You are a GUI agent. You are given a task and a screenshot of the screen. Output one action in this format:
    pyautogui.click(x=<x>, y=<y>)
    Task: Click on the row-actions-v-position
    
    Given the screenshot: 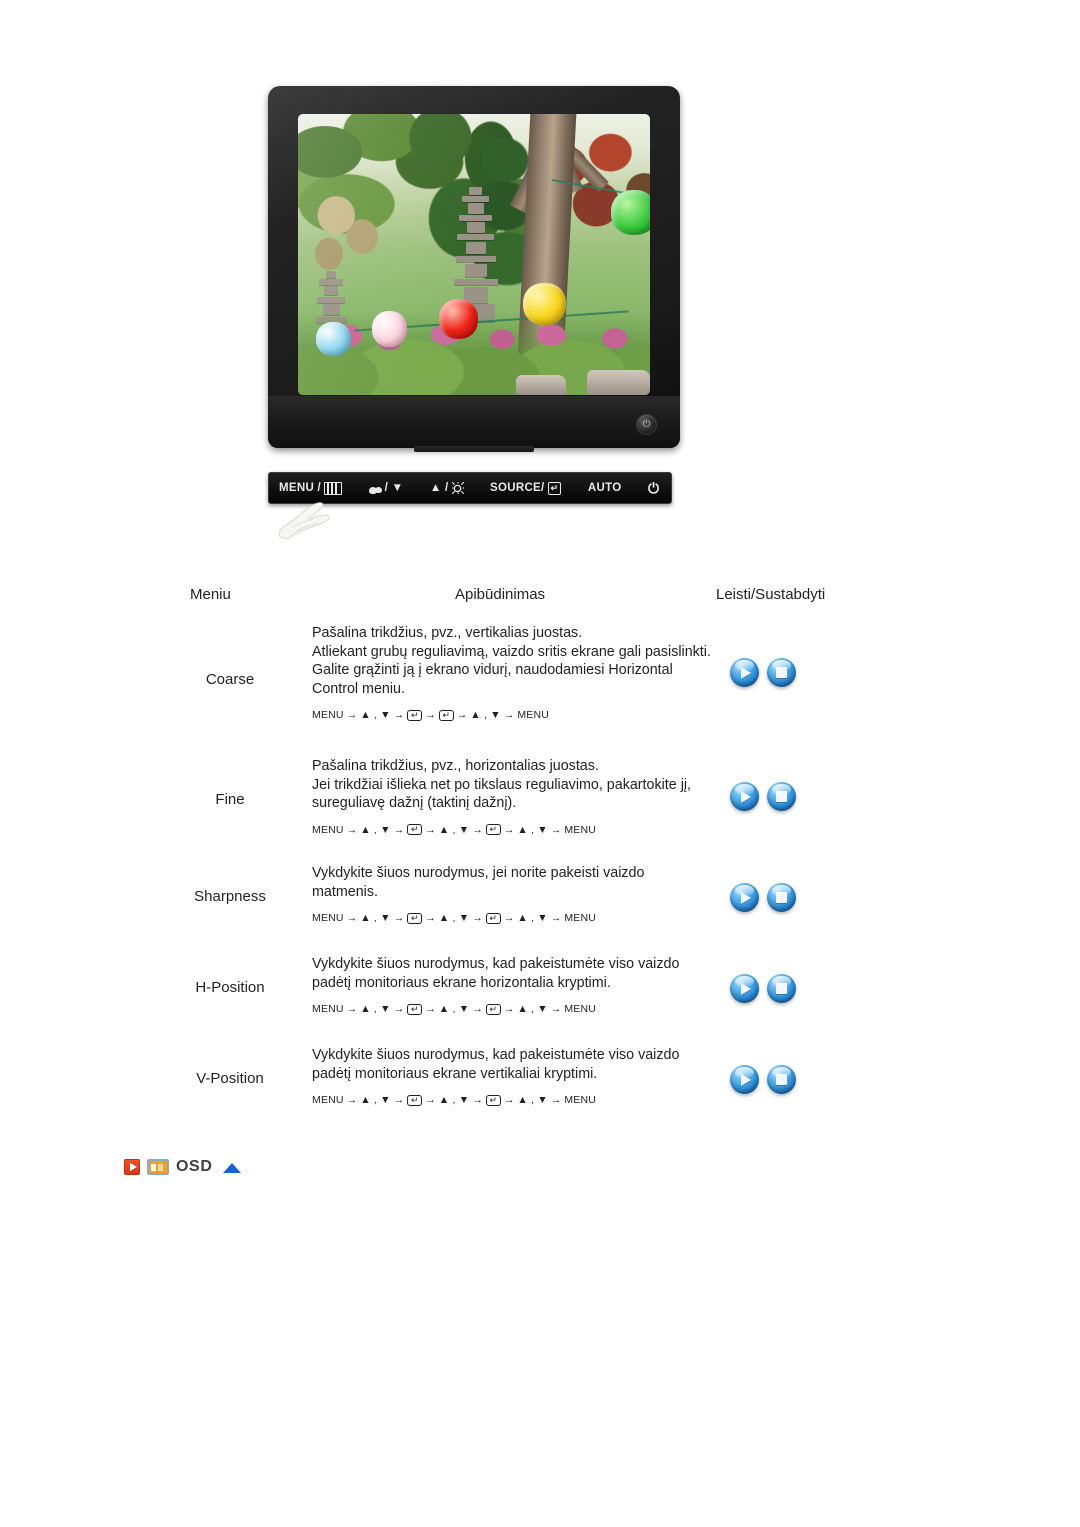 What is the action you would take?
    pyautogui.click(x=763, y=1079)
    